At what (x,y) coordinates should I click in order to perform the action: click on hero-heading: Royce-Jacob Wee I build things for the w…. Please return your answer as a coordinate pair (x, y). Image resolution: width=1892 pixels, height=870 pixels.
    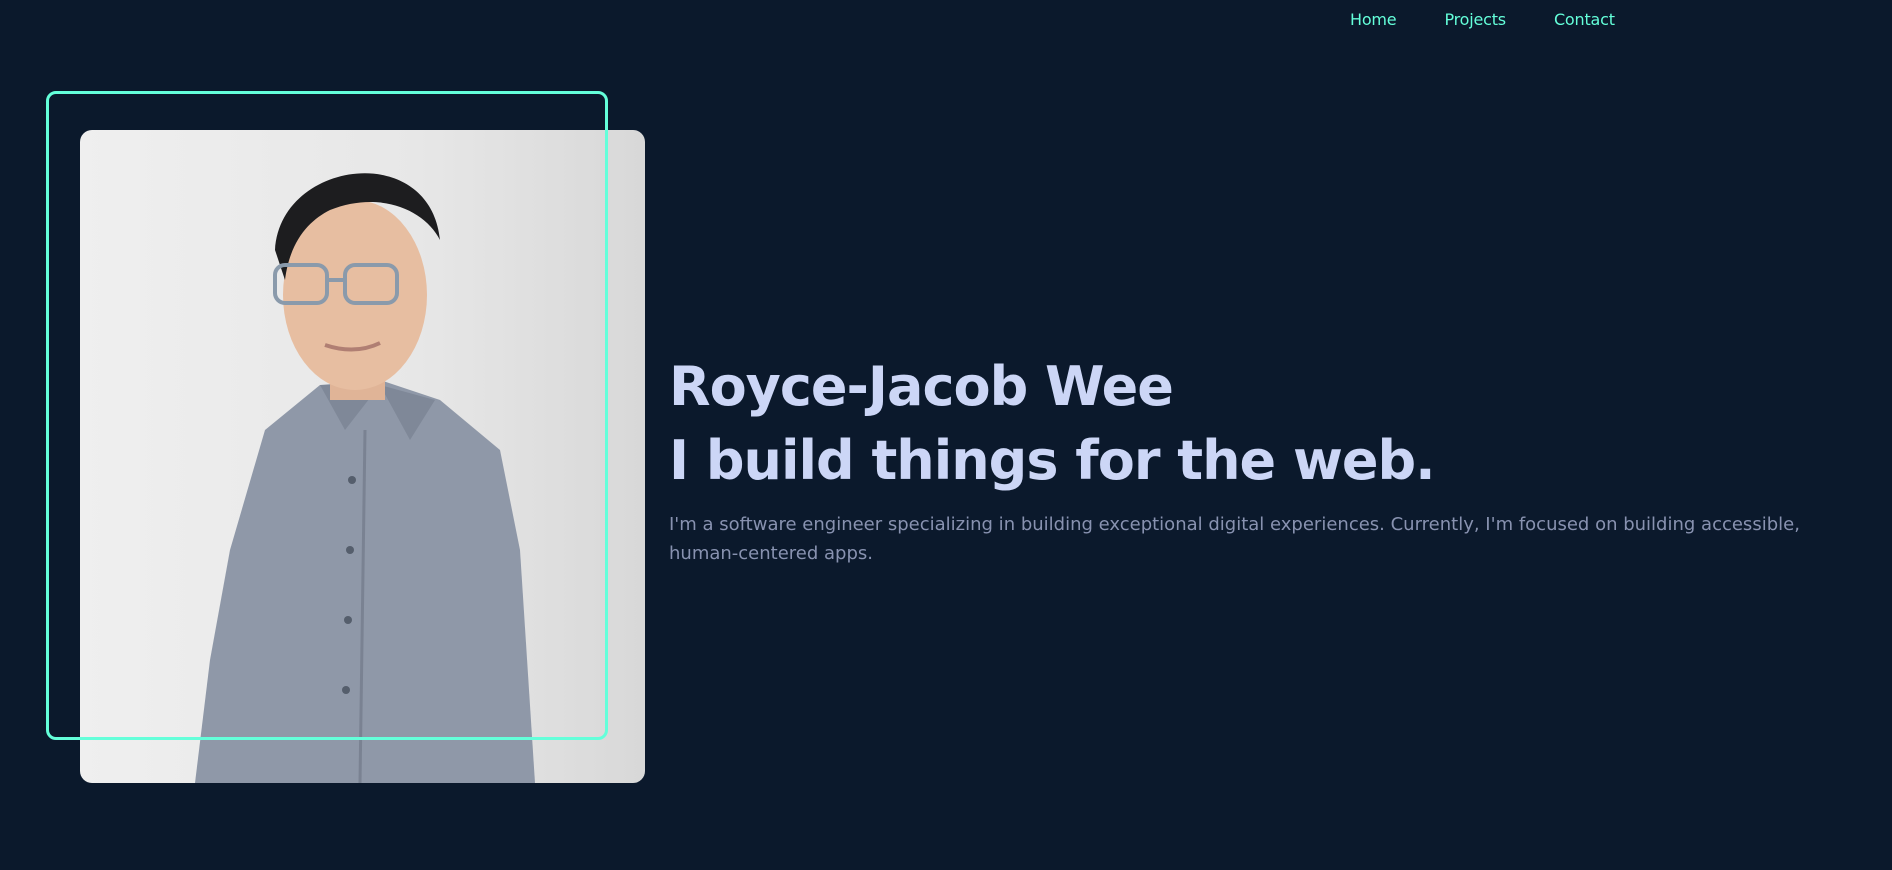
    Looking at the image, I should click on (1239, 424).